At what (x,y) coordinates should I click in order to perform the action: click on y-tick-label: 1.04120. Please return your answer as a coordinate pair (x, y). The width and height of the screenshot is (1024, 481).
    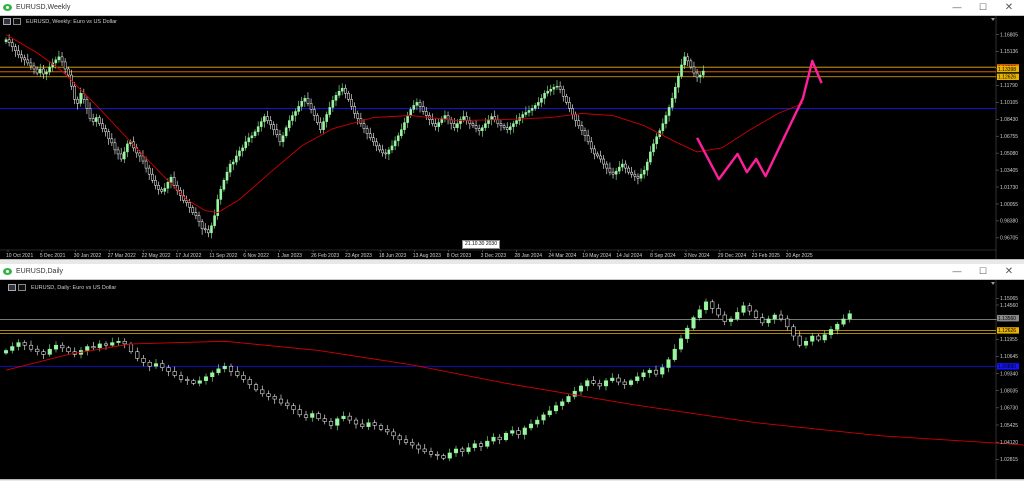
    Looking at the image, I should click on (1009, 443).